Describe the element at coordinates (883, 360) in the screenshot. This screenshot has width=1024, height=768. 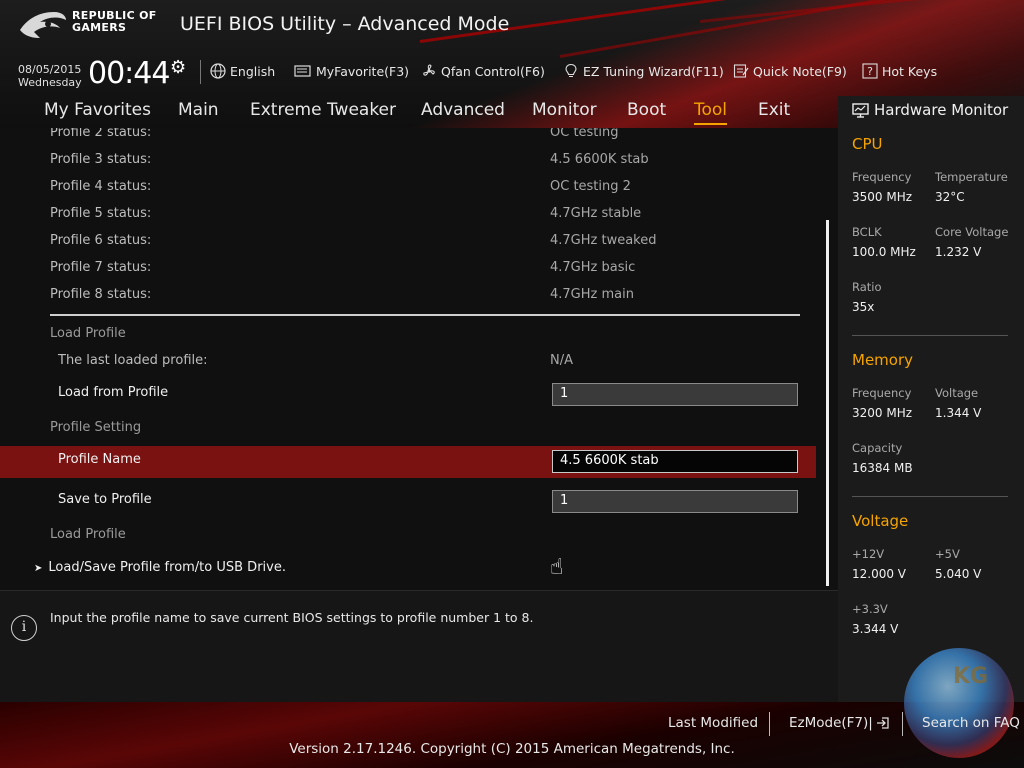
I see `memory-section-title: Memory` at that location.